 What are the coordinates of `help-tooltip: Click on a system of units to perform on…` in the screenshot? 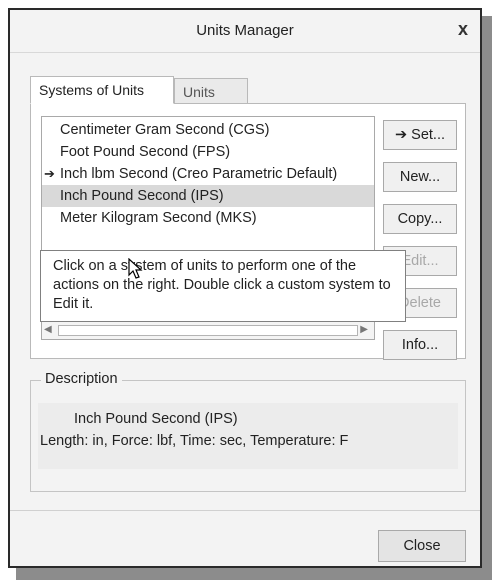 It's located at (223, 286).